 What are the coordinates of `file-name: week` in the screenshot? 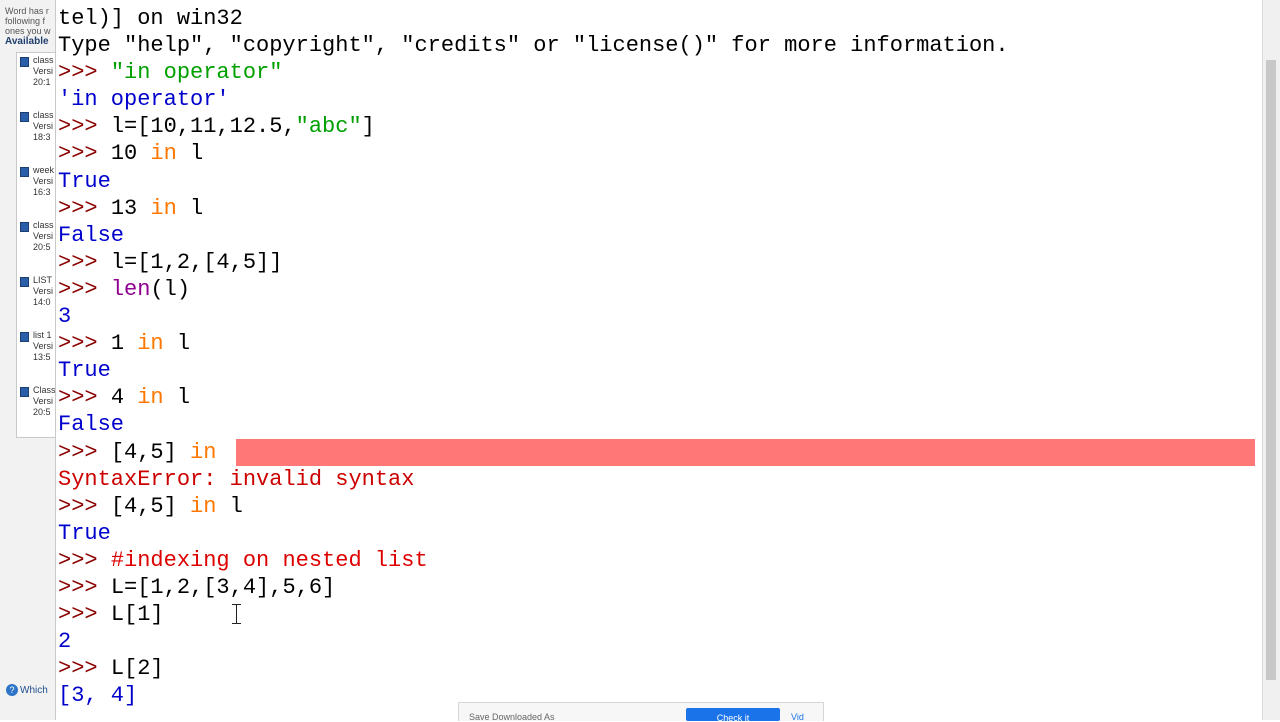 It's located at (44, 170).